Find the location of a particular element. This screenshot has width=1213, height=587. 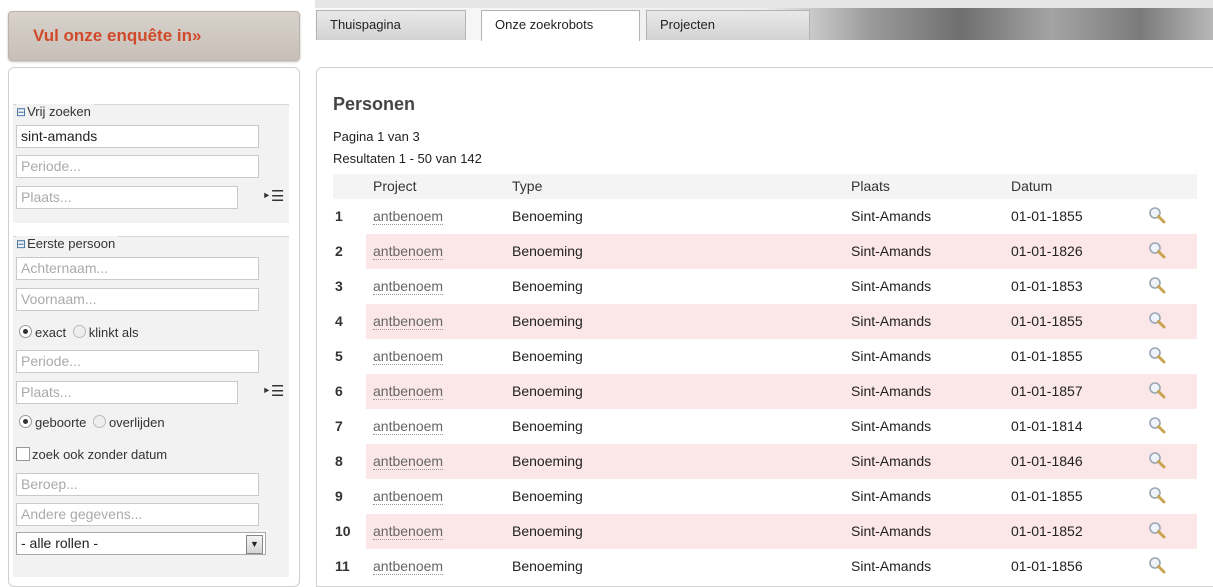

row-datum: 01-01-1826 is located at coordinates (1047, 251).